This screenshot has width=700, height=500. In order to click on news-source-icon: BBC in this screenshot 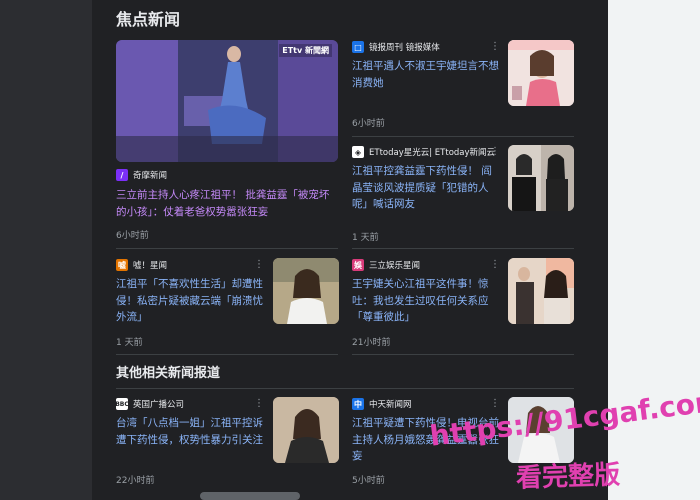, I will do `click(122, 404)`.